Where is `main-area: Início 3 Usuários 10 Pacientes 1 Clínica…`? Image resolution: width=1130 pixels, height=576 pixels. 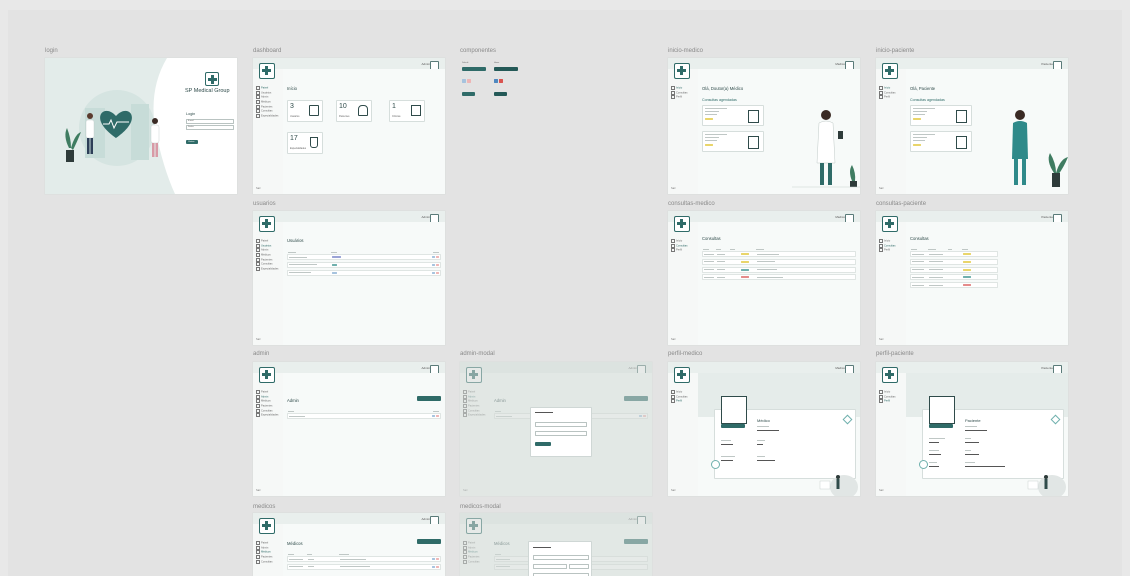 main-area: Início 3 Usuários 10 Pacientes 1 Clínica… is located at coordinates (364, 131).